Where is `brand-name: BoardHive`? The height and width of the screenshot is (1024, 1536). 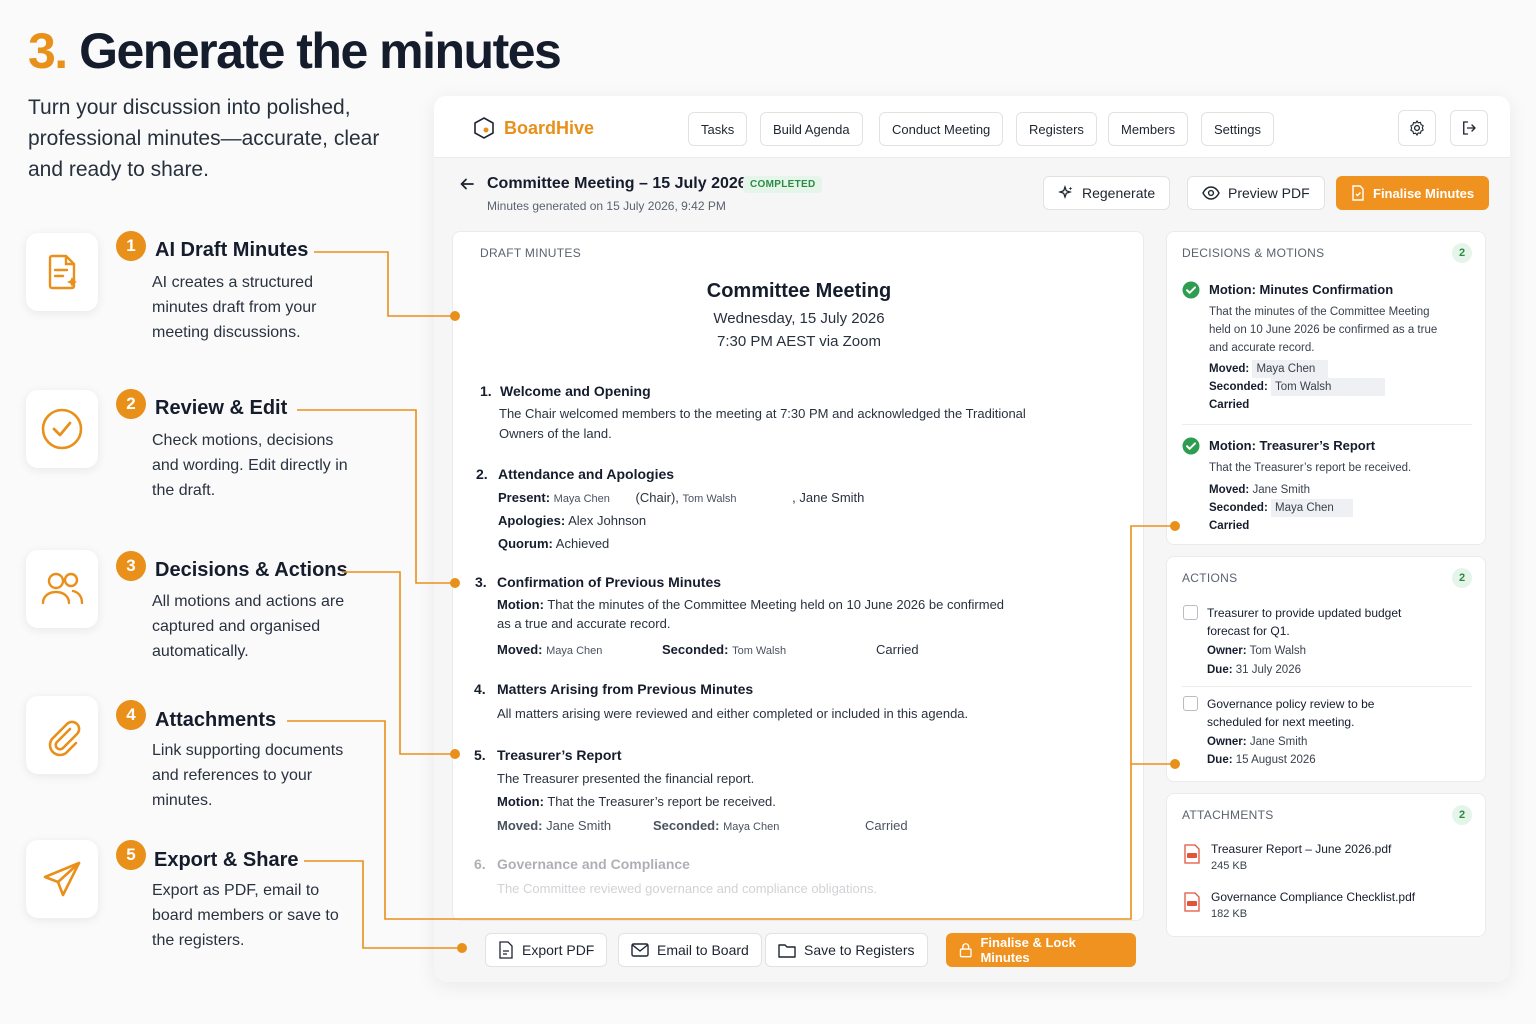
brand-name: BoardHive is located at coordinates (549, 127).